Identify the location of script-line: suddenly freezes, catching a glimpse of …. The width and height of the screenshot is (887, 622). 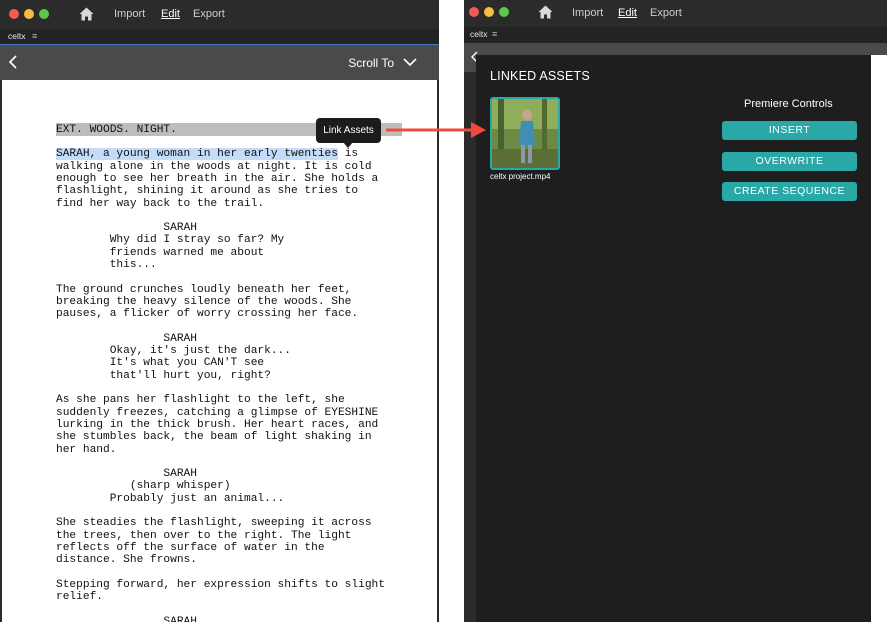
(217, 412).